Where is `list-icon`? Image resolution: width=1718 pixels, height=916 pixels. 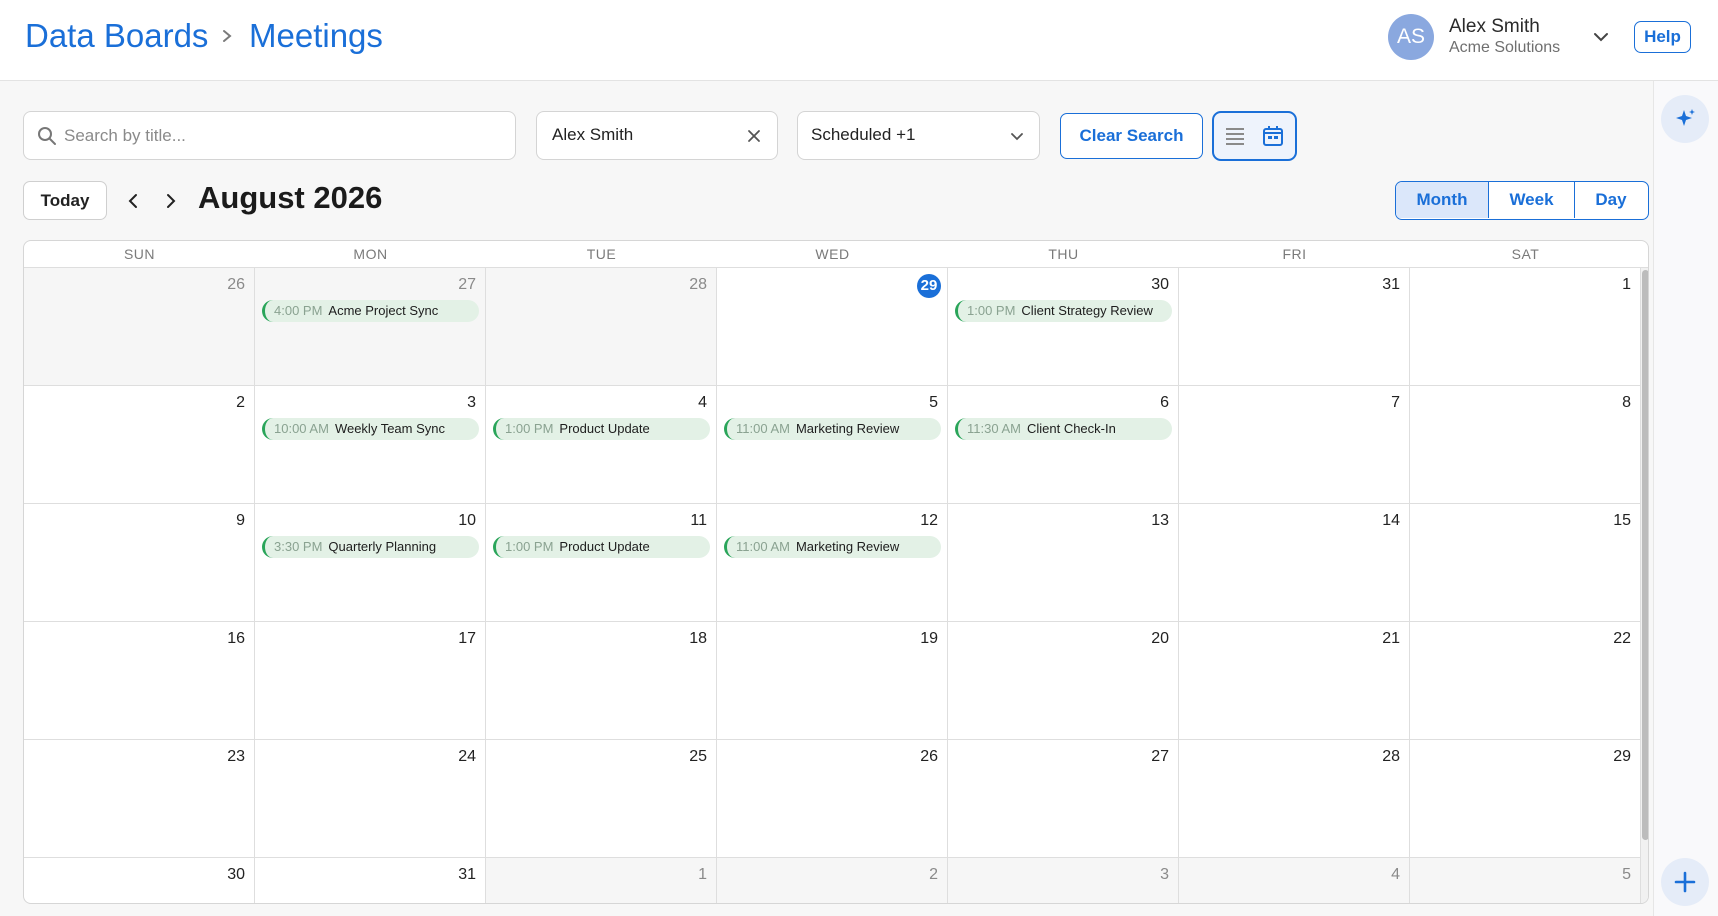 list-icon is located at coordinates (1235, 136).